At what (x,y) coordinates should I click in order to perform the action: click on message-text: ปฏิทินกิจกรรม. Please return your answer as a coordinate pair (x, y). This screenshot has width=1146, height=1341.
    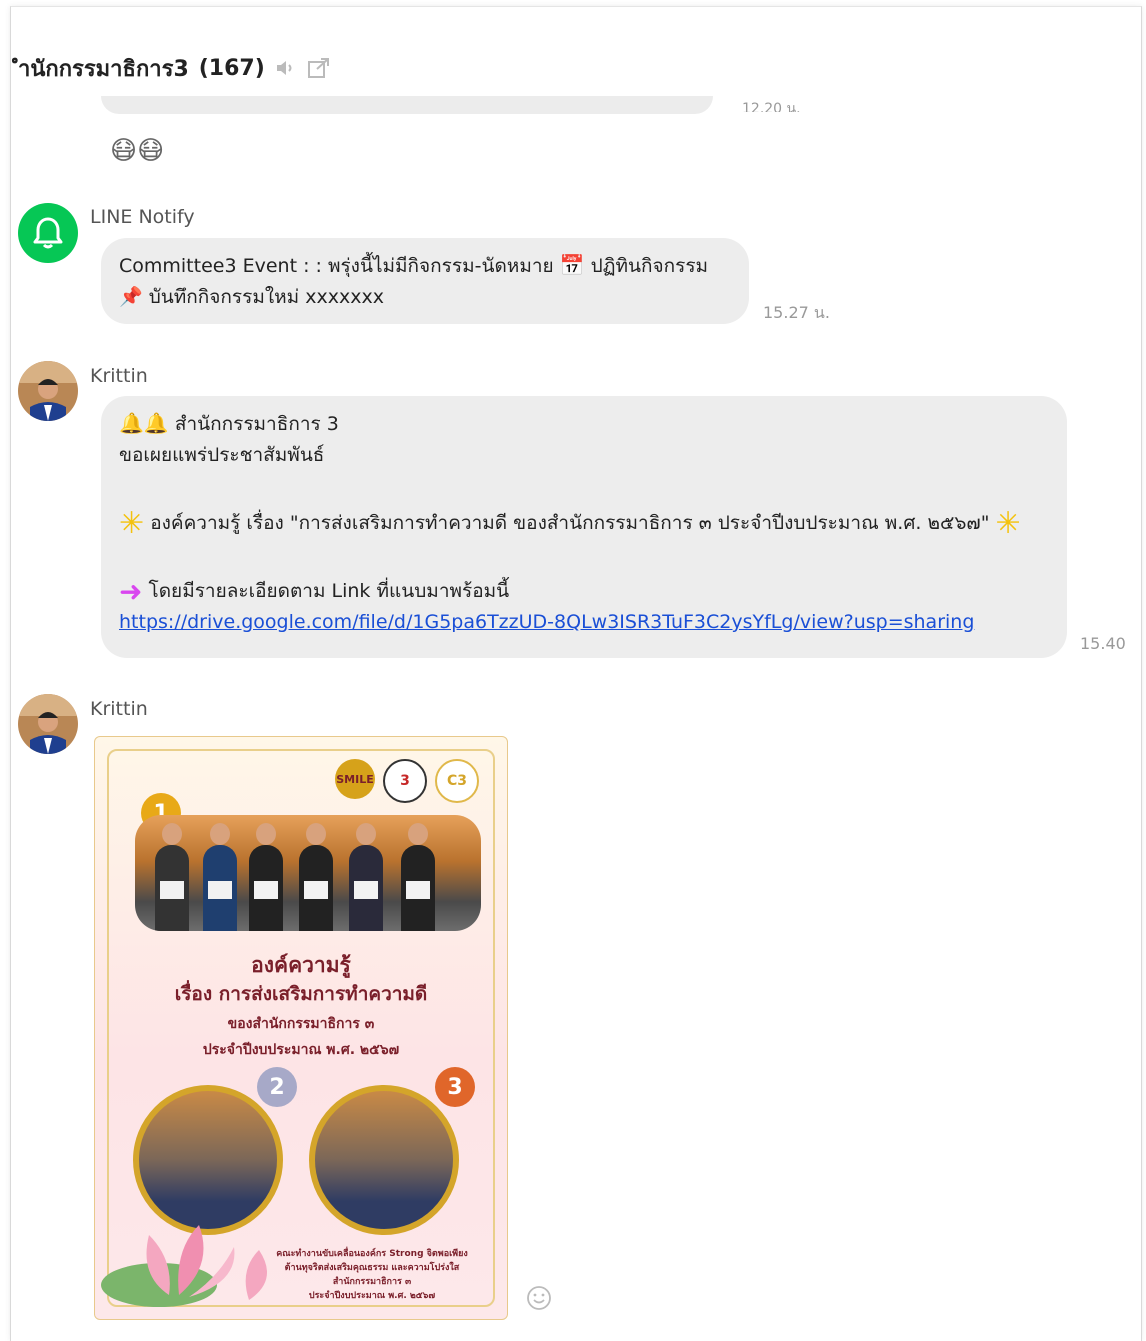
    Looking at the image, I should click on (649, 266).